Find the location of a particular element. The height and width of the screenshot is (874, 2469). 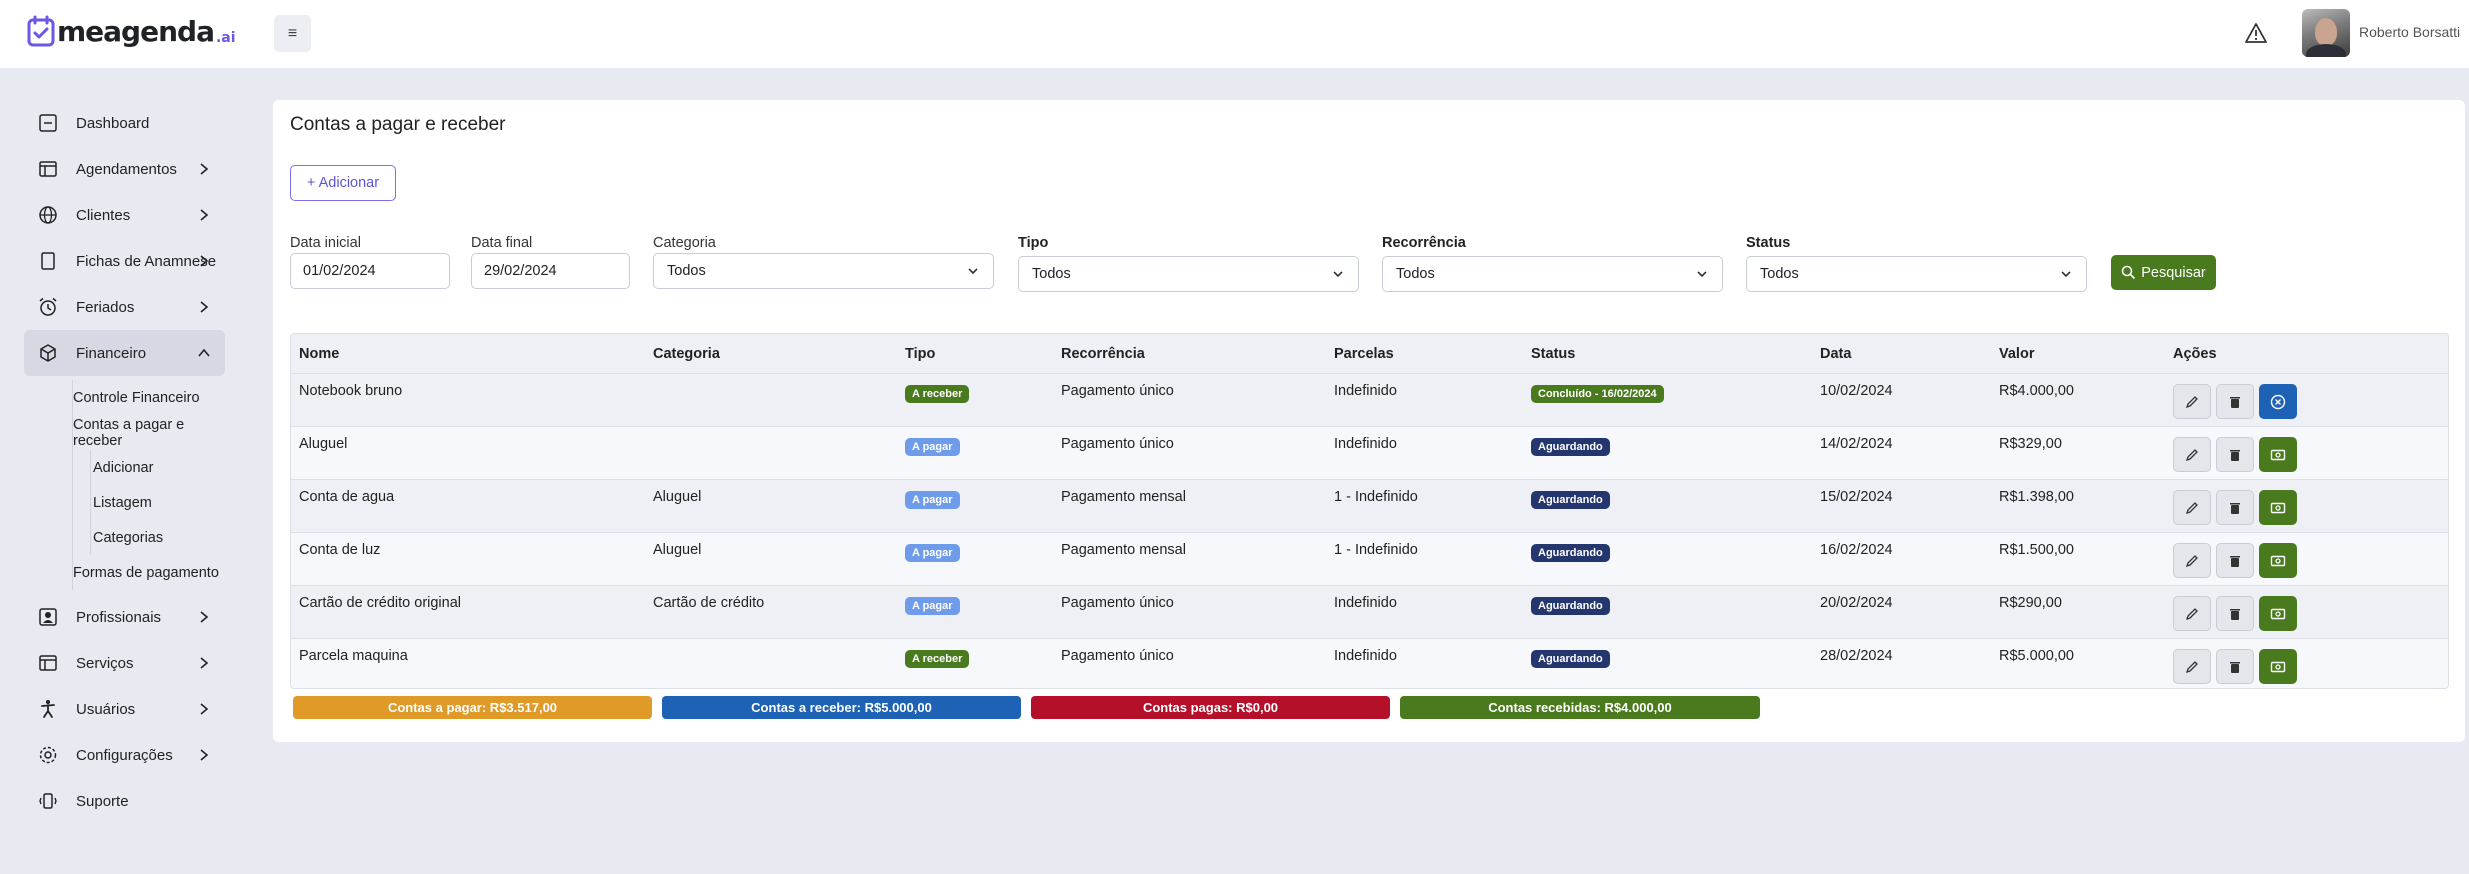

recorrencia-select: Todos is located at coordinates (1552, 274).